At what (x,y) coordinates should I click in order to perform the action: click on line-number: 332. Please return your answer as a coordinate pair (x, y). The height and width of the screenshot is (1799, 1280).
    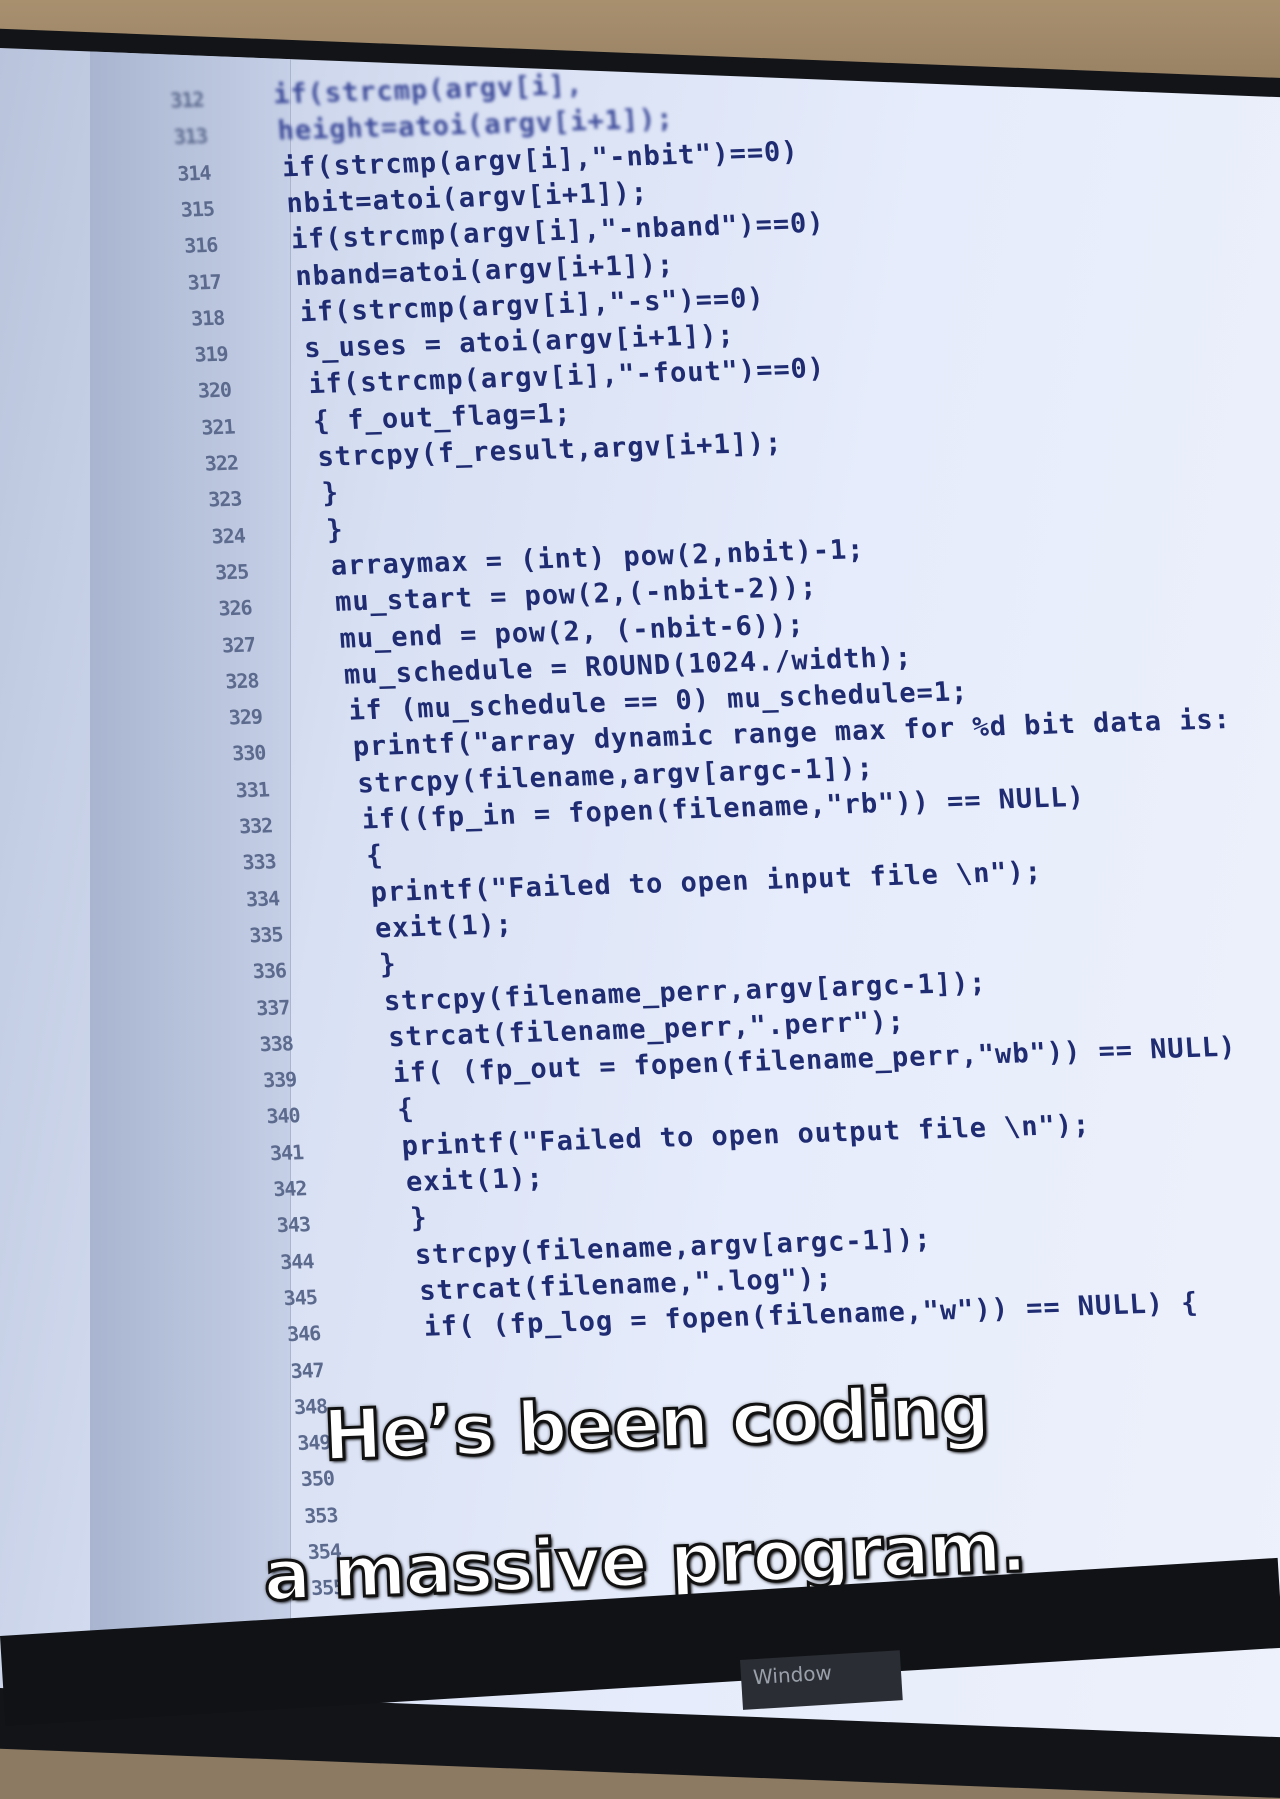
    Looking at the image, I should click on (255, 826).